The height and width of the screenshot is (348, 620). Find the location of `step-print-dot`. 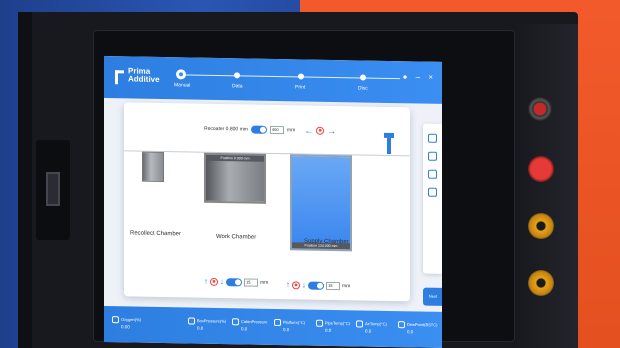

step-print-dot is located at coordinates (301, 76).